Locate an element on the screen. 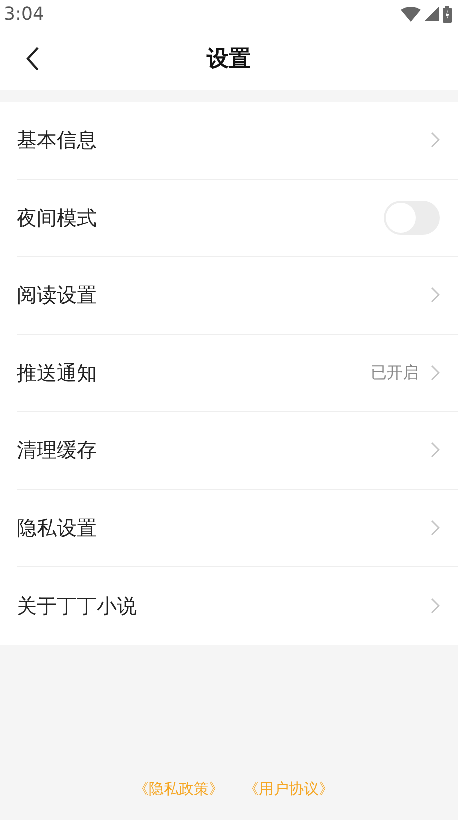  setting-label: 清理缓存 is located at coordinates (57, 450).